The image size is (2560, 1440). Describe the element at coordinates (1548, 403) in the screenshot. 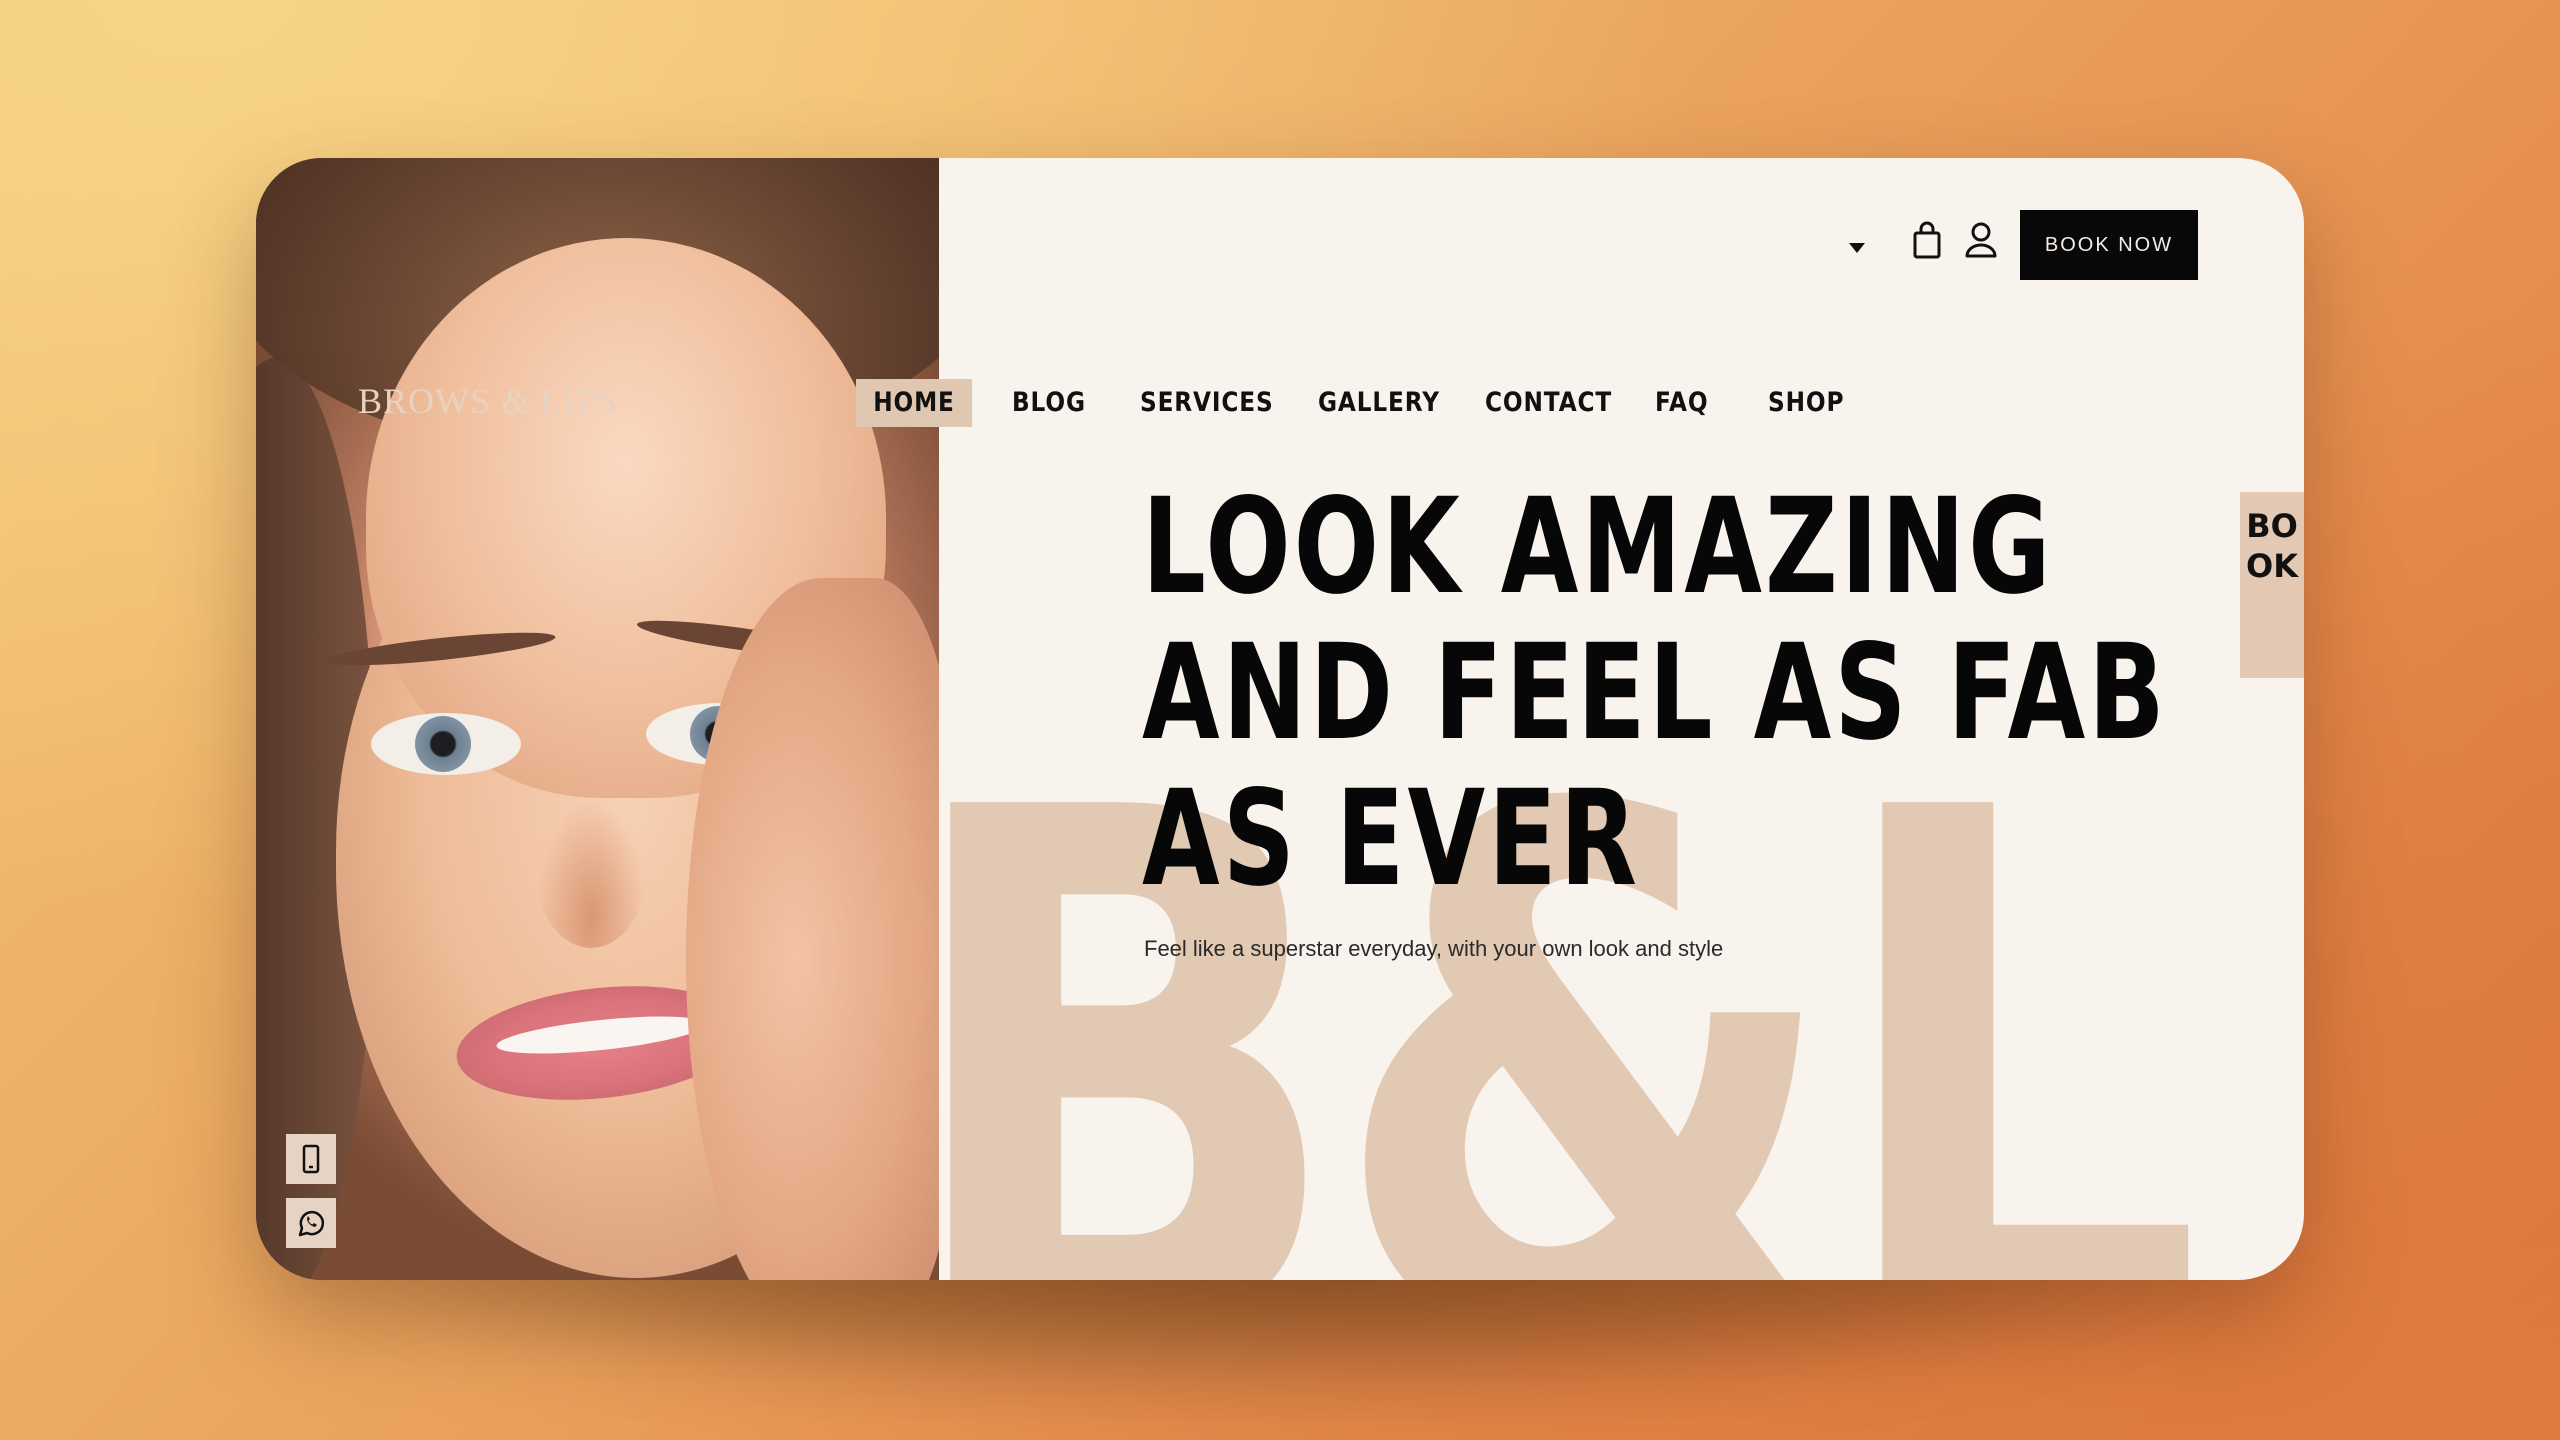

I see `nav-item-contact: CONTACT` at that location.